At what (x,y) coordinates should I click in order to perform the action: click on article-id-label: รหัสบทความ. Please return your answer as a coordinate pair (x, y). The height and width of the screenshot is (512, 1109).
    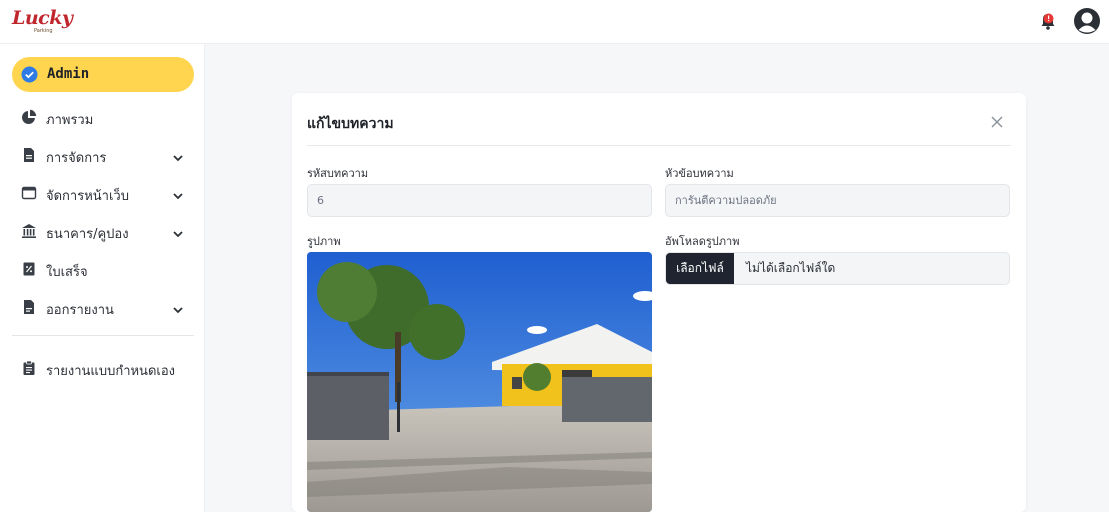
    Looking at the image, I should click on (338, 173).